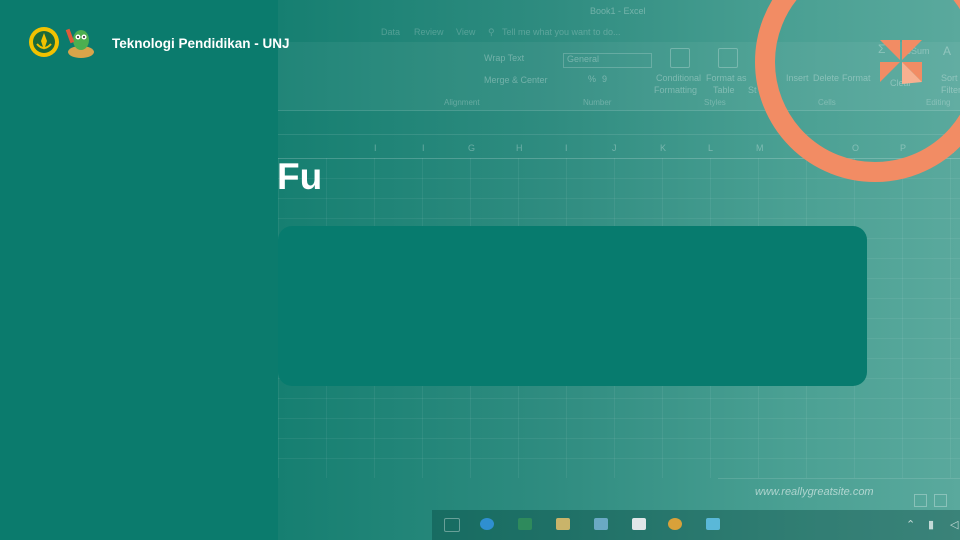 The height and width of the screenshot is (540, 960). What do you see at coordinates (300, 176) in the screenshot?
I see `slide-heading: Fu` at bounding box center [300, 176].